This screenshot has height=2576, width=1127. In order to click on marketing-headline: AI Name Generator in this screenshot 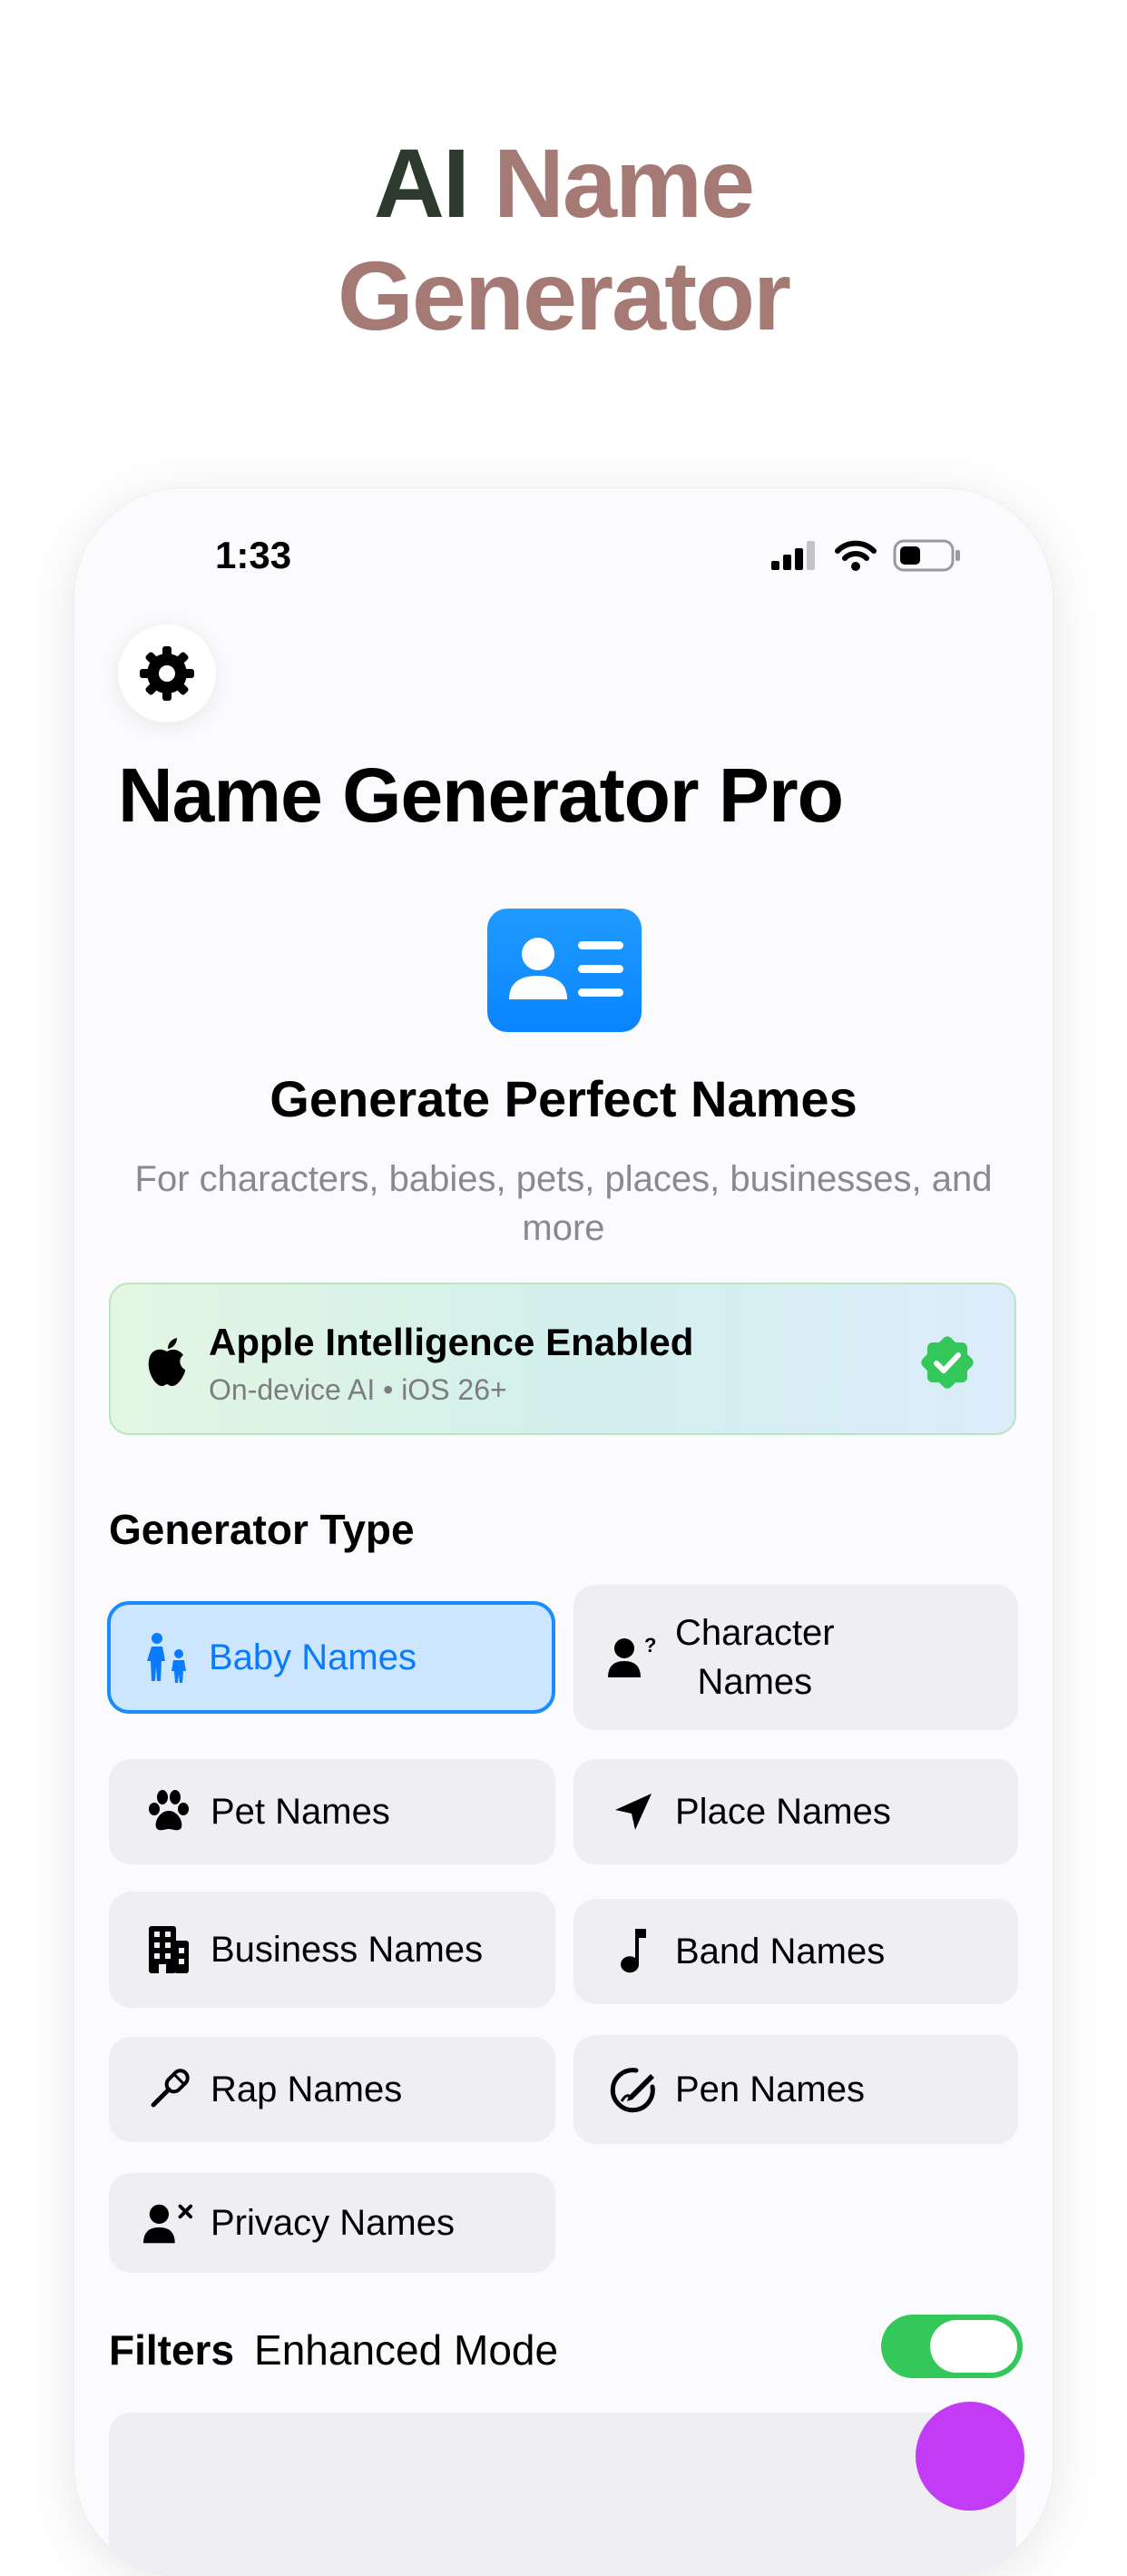, I will do `click(563, 239)`.